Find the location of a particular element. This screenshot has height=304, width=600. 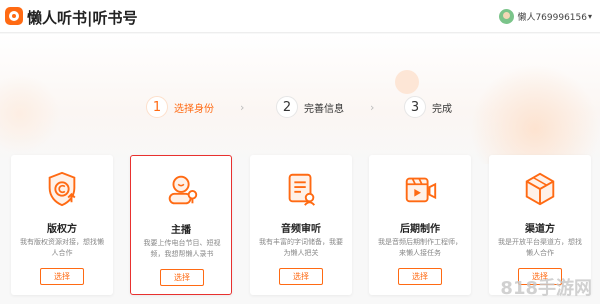

step-complete-info: 2 完善信息 is located at coordinates (310, 107).